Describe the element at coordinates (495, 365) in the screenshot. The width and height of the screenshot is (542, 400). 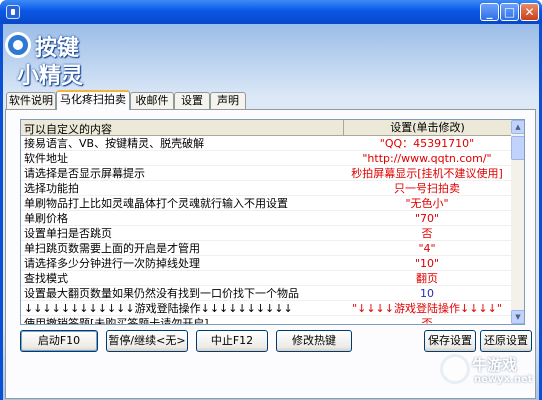
I see `watermark-text: 牛游戏` at that location.